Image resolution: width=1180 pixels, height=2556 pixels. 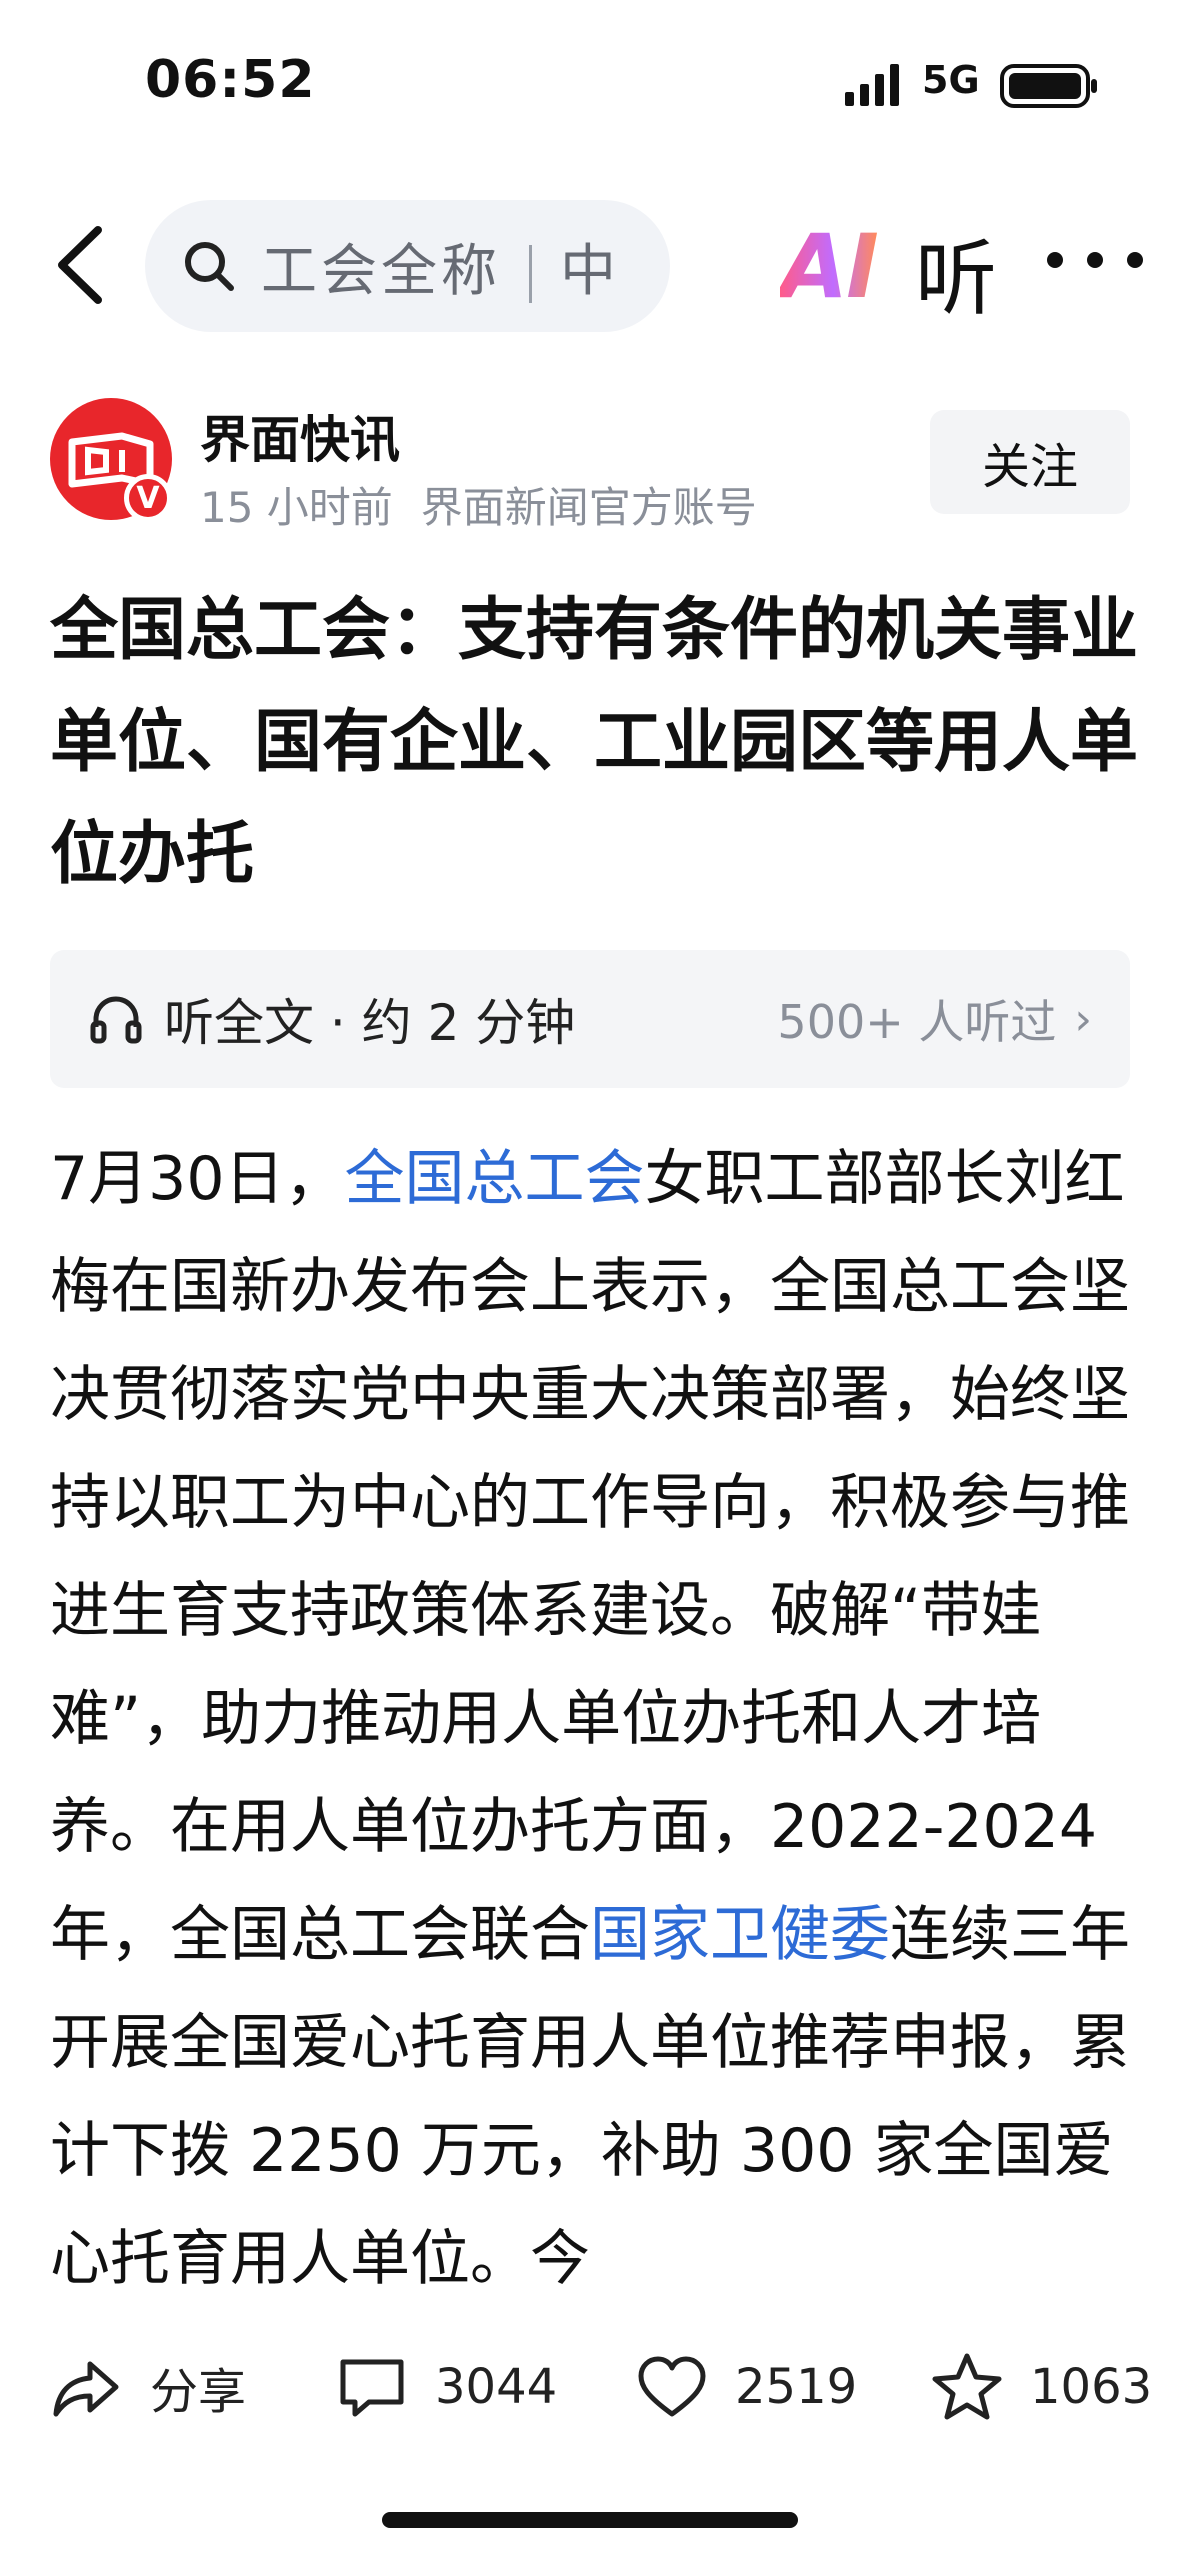 What do you see at coordinates (86, 2389) in the screenshot?
I see `share-icon` at bounding box center [86, 2389].